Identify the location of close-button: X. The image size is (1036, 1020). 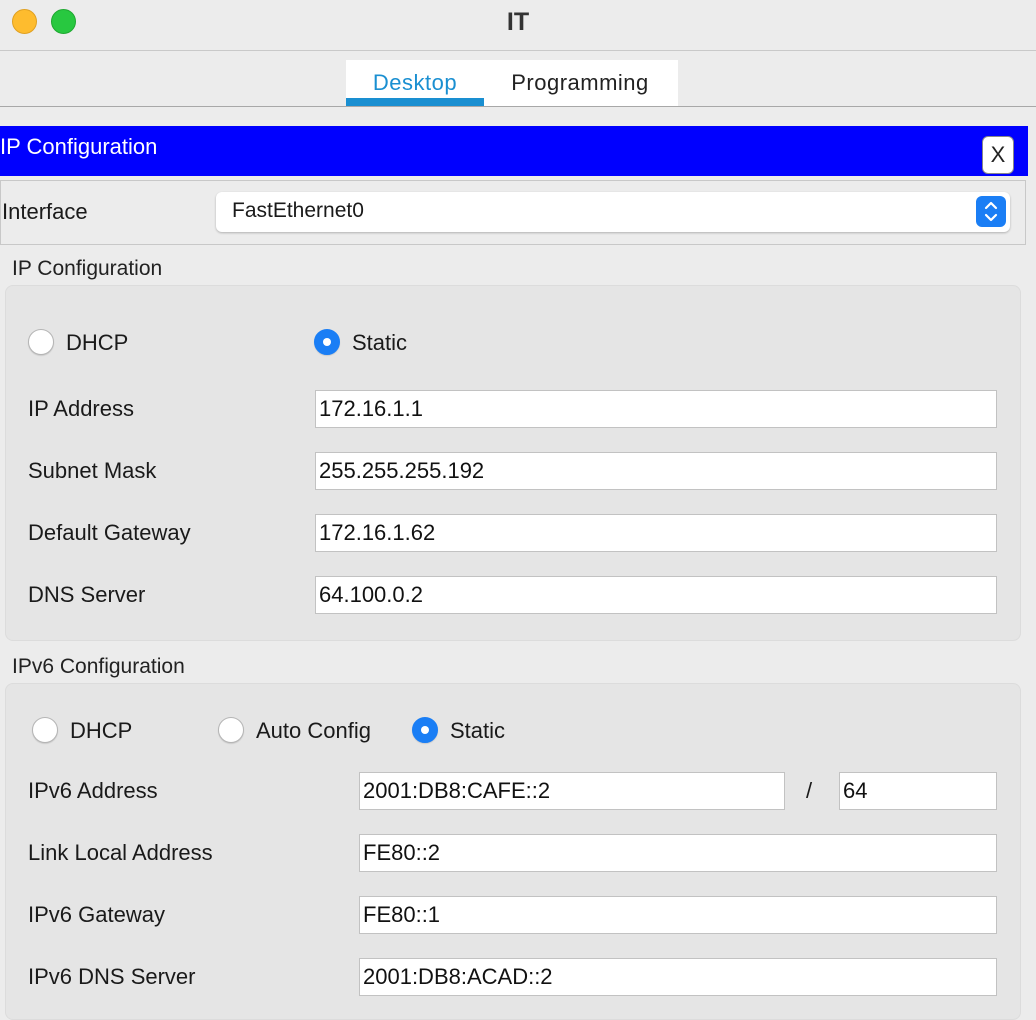
(998, 155).